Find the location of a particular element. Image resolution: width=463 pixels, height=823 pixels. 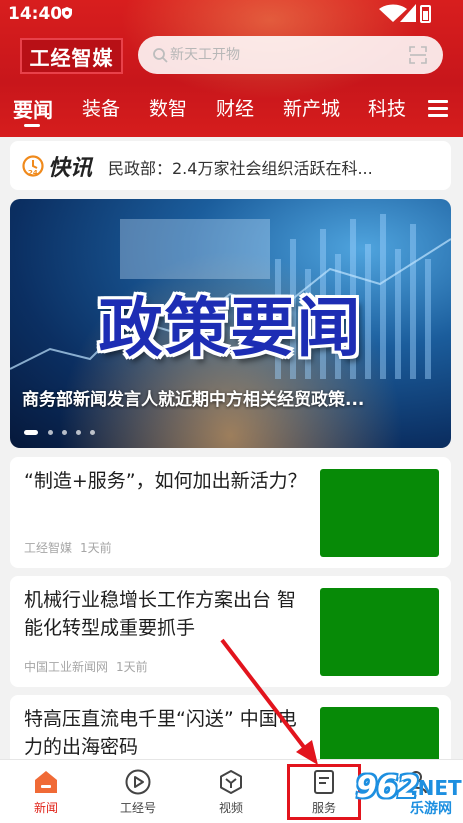

category-tabs: 要闻 装备 数智 财经 新产城 科技 is located at coordinates (231, 108).